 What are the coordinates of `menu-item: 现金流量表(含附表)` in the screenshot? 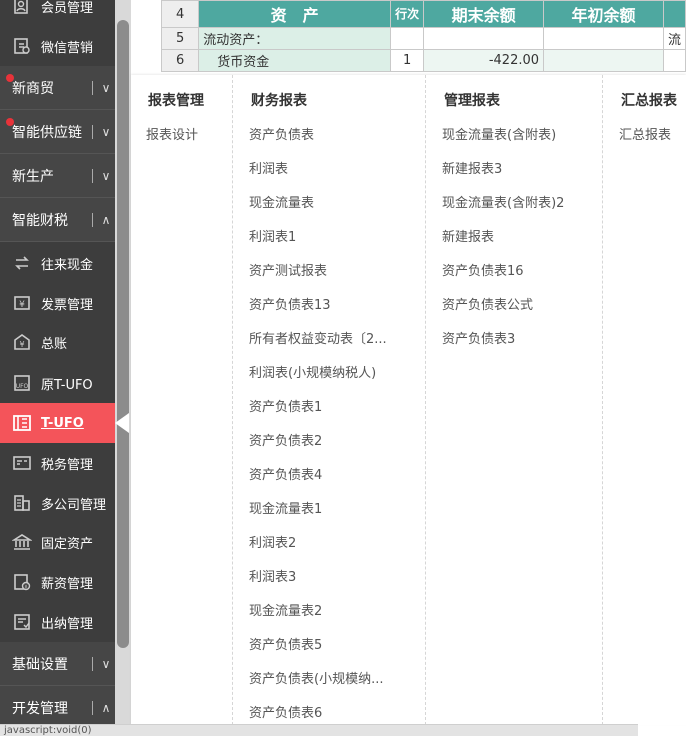 It's located at (499, 133).